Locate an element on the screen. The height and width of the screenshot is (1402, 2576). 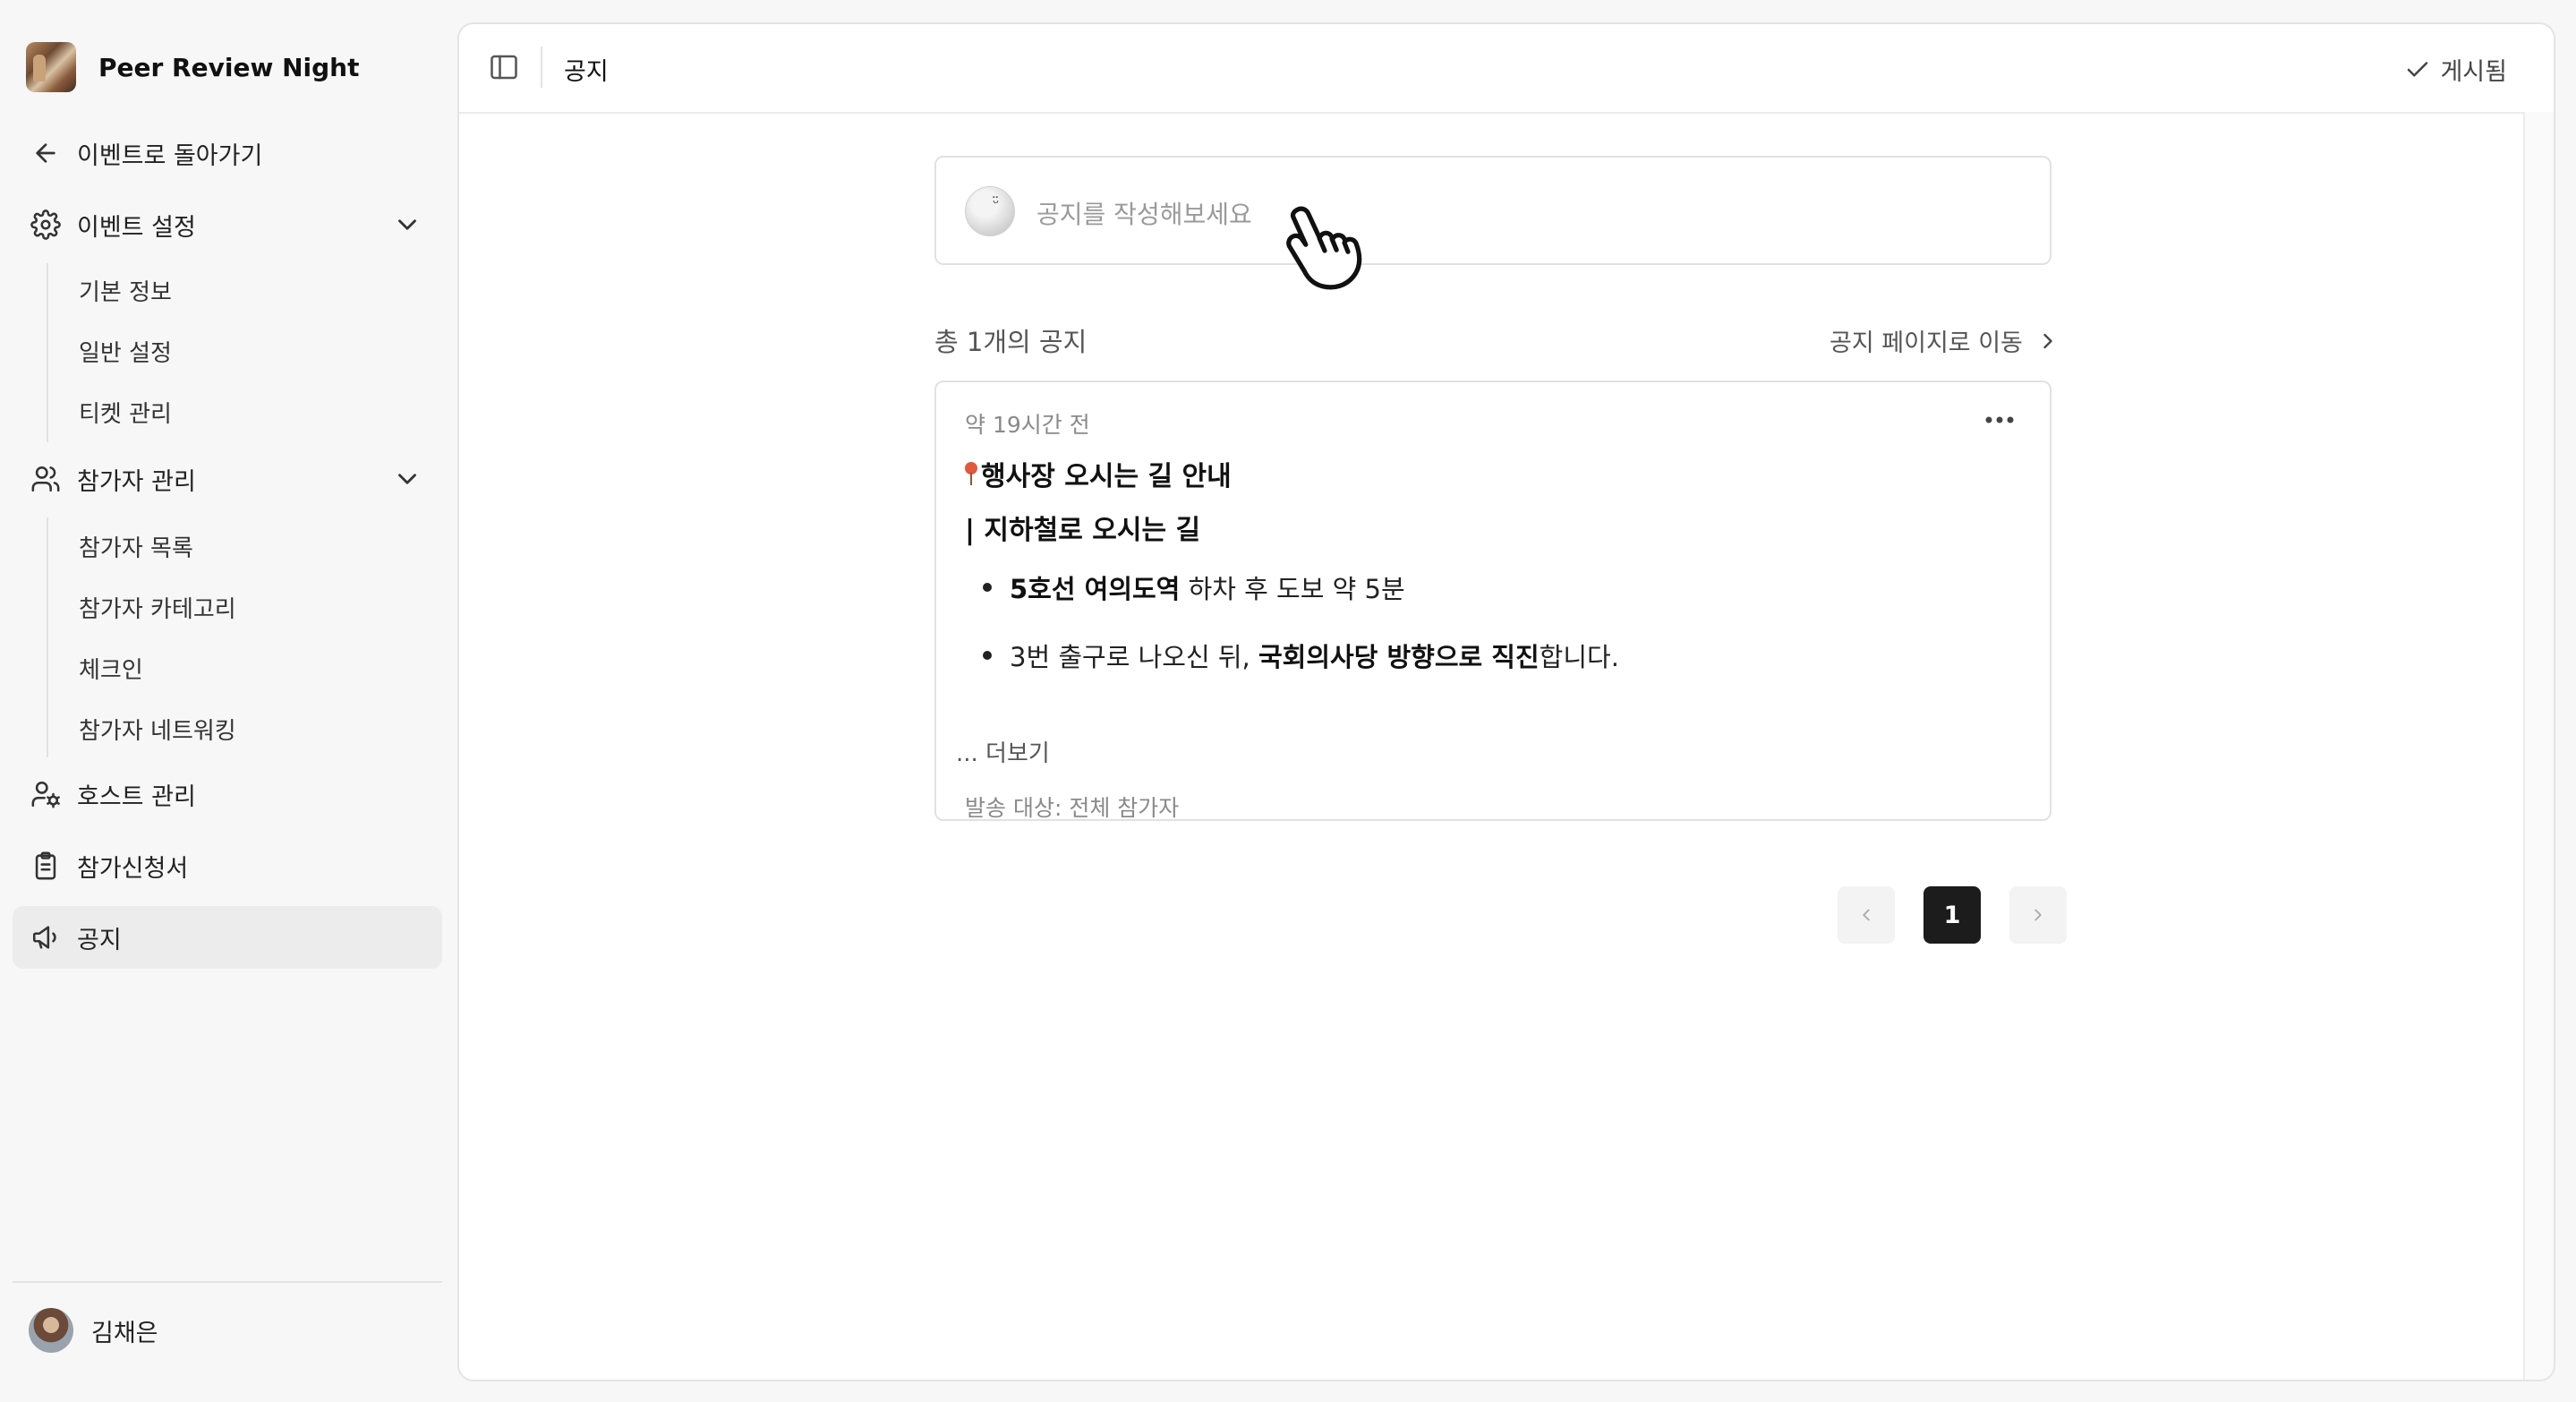
event-settings-submenu: 기본 정보 일반 설정 티켓 관리 is located at coordinates (109, 352).